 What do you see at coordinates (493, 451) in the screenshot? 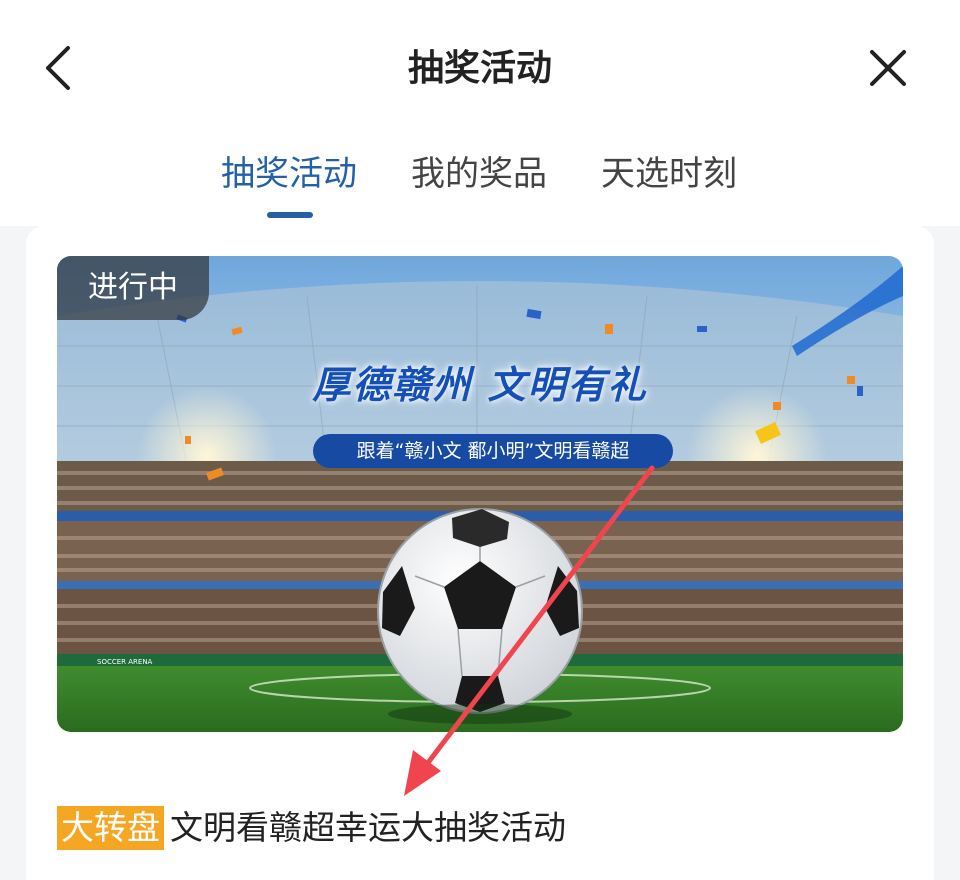
I see `banner-subline: 跟着“赣小文 鄱小明”文明看赣超` at bounding box center [493, 451].